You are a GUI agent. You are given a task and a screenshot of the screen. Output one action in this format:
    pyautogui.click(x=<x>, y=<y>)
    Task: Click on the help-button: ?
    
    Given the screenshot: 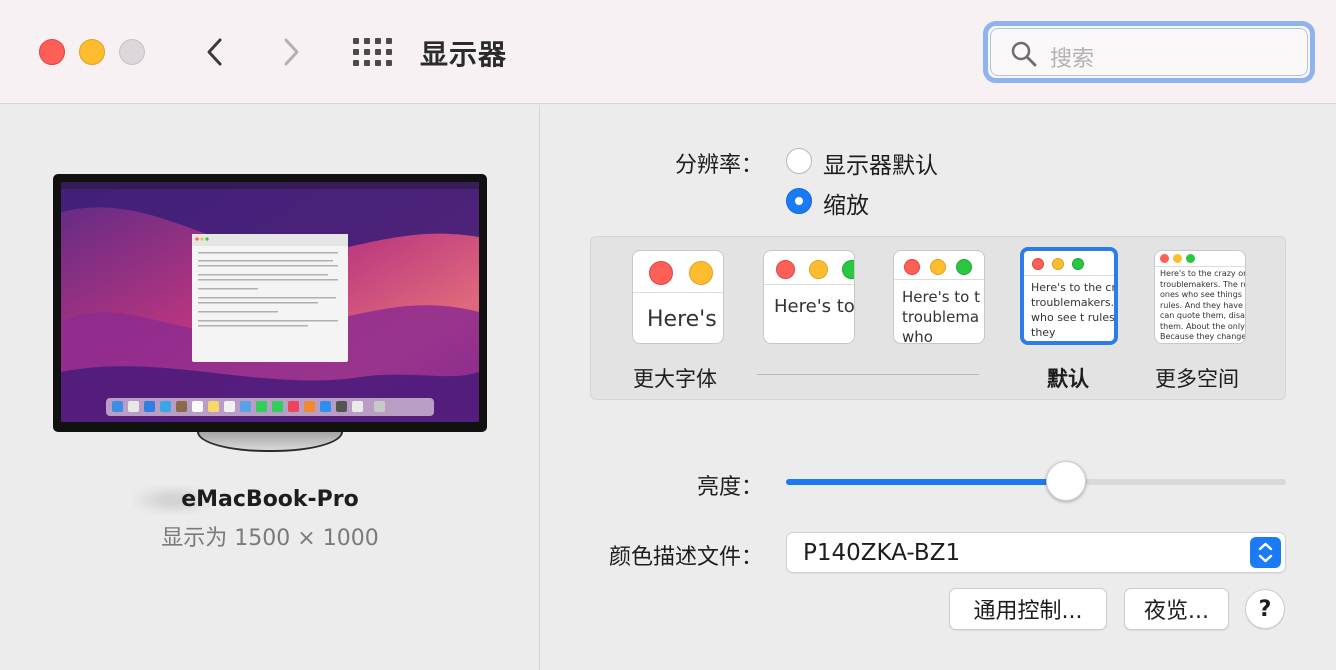 What is the action you would take?
    pyautogui.click(x=1265, y=609)
    